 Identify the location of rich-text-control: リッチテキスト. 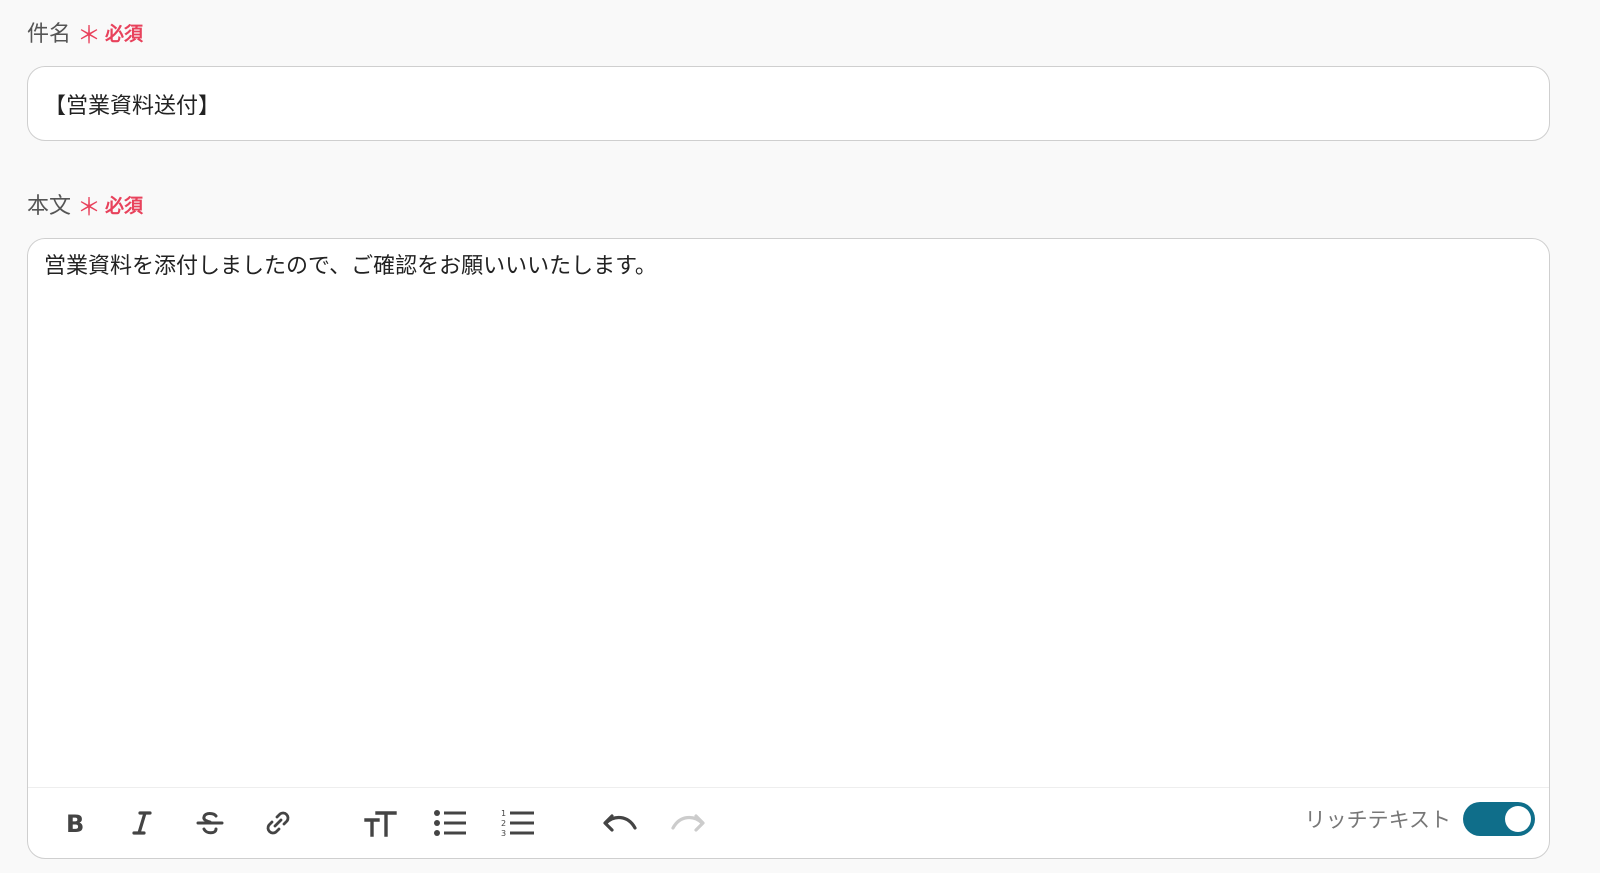
(1420, 819).